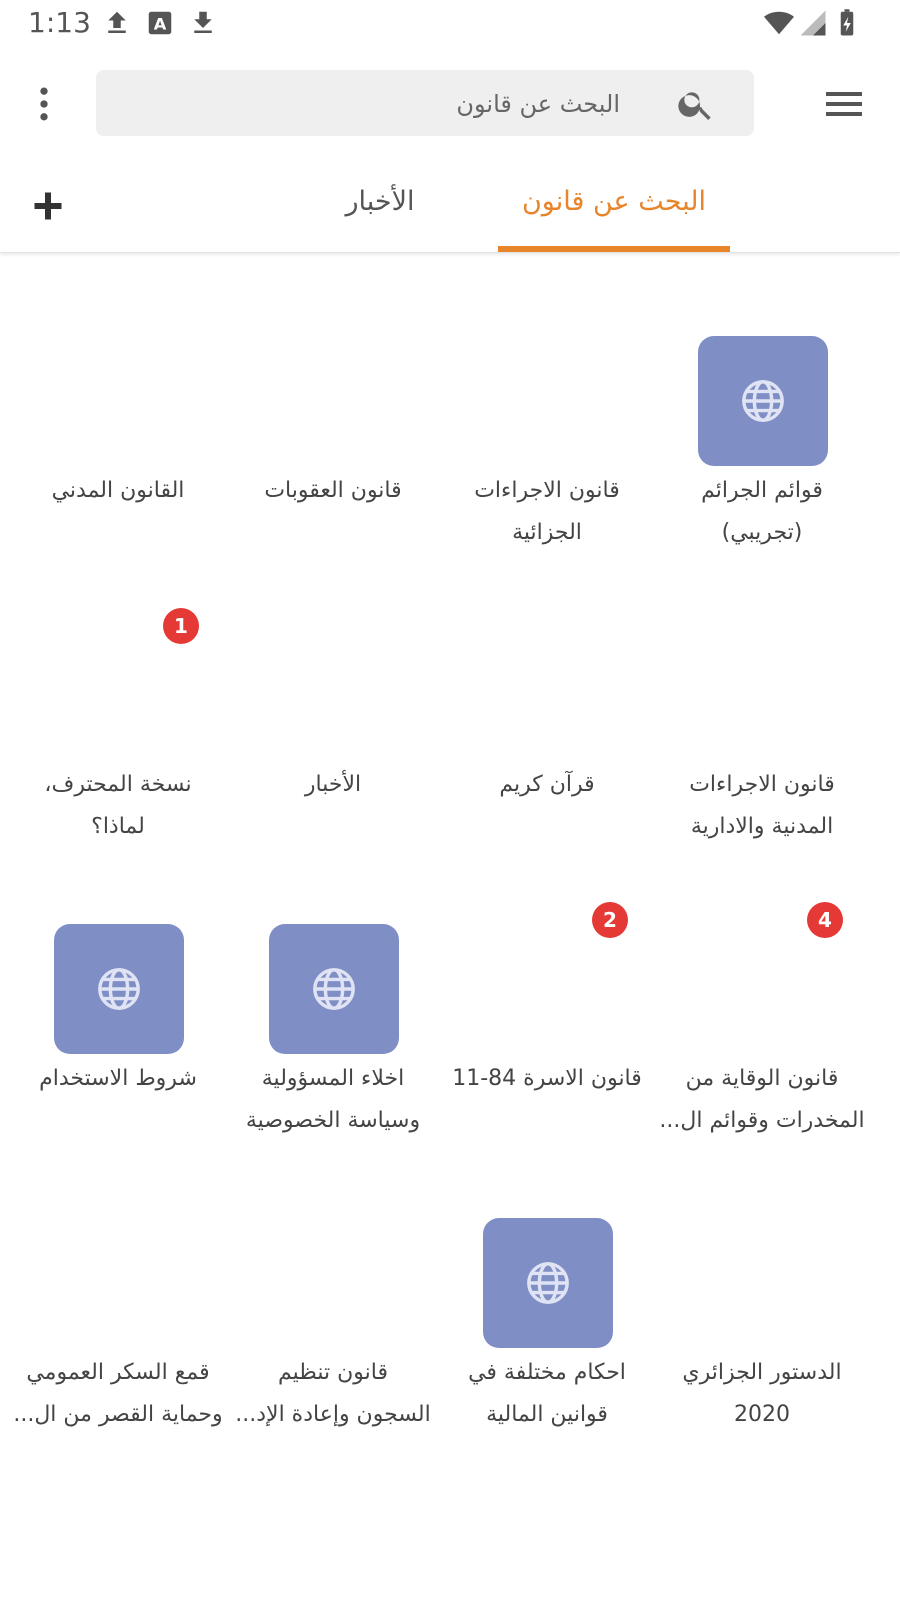 This screenshot has width=900, height=1600. I want to click on app-bar, so click(450, 105).